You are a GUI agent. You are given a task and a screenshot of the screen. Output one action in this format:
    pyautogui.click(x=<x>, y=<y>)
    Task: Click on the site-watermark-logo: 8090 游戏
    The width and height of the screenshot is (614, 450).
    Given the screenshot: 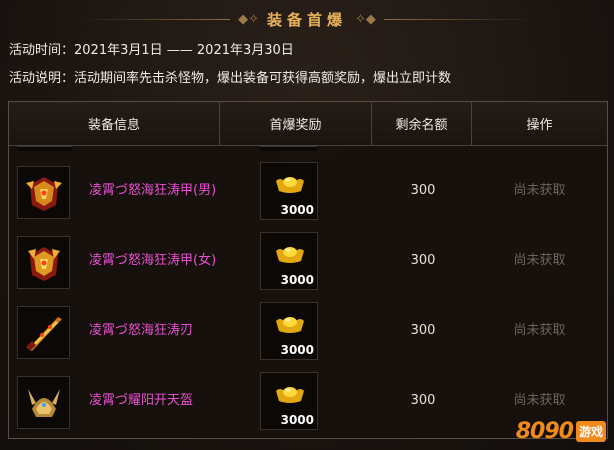 What is the action you would take?
    pyautogui.click(x=561, y=431)
    